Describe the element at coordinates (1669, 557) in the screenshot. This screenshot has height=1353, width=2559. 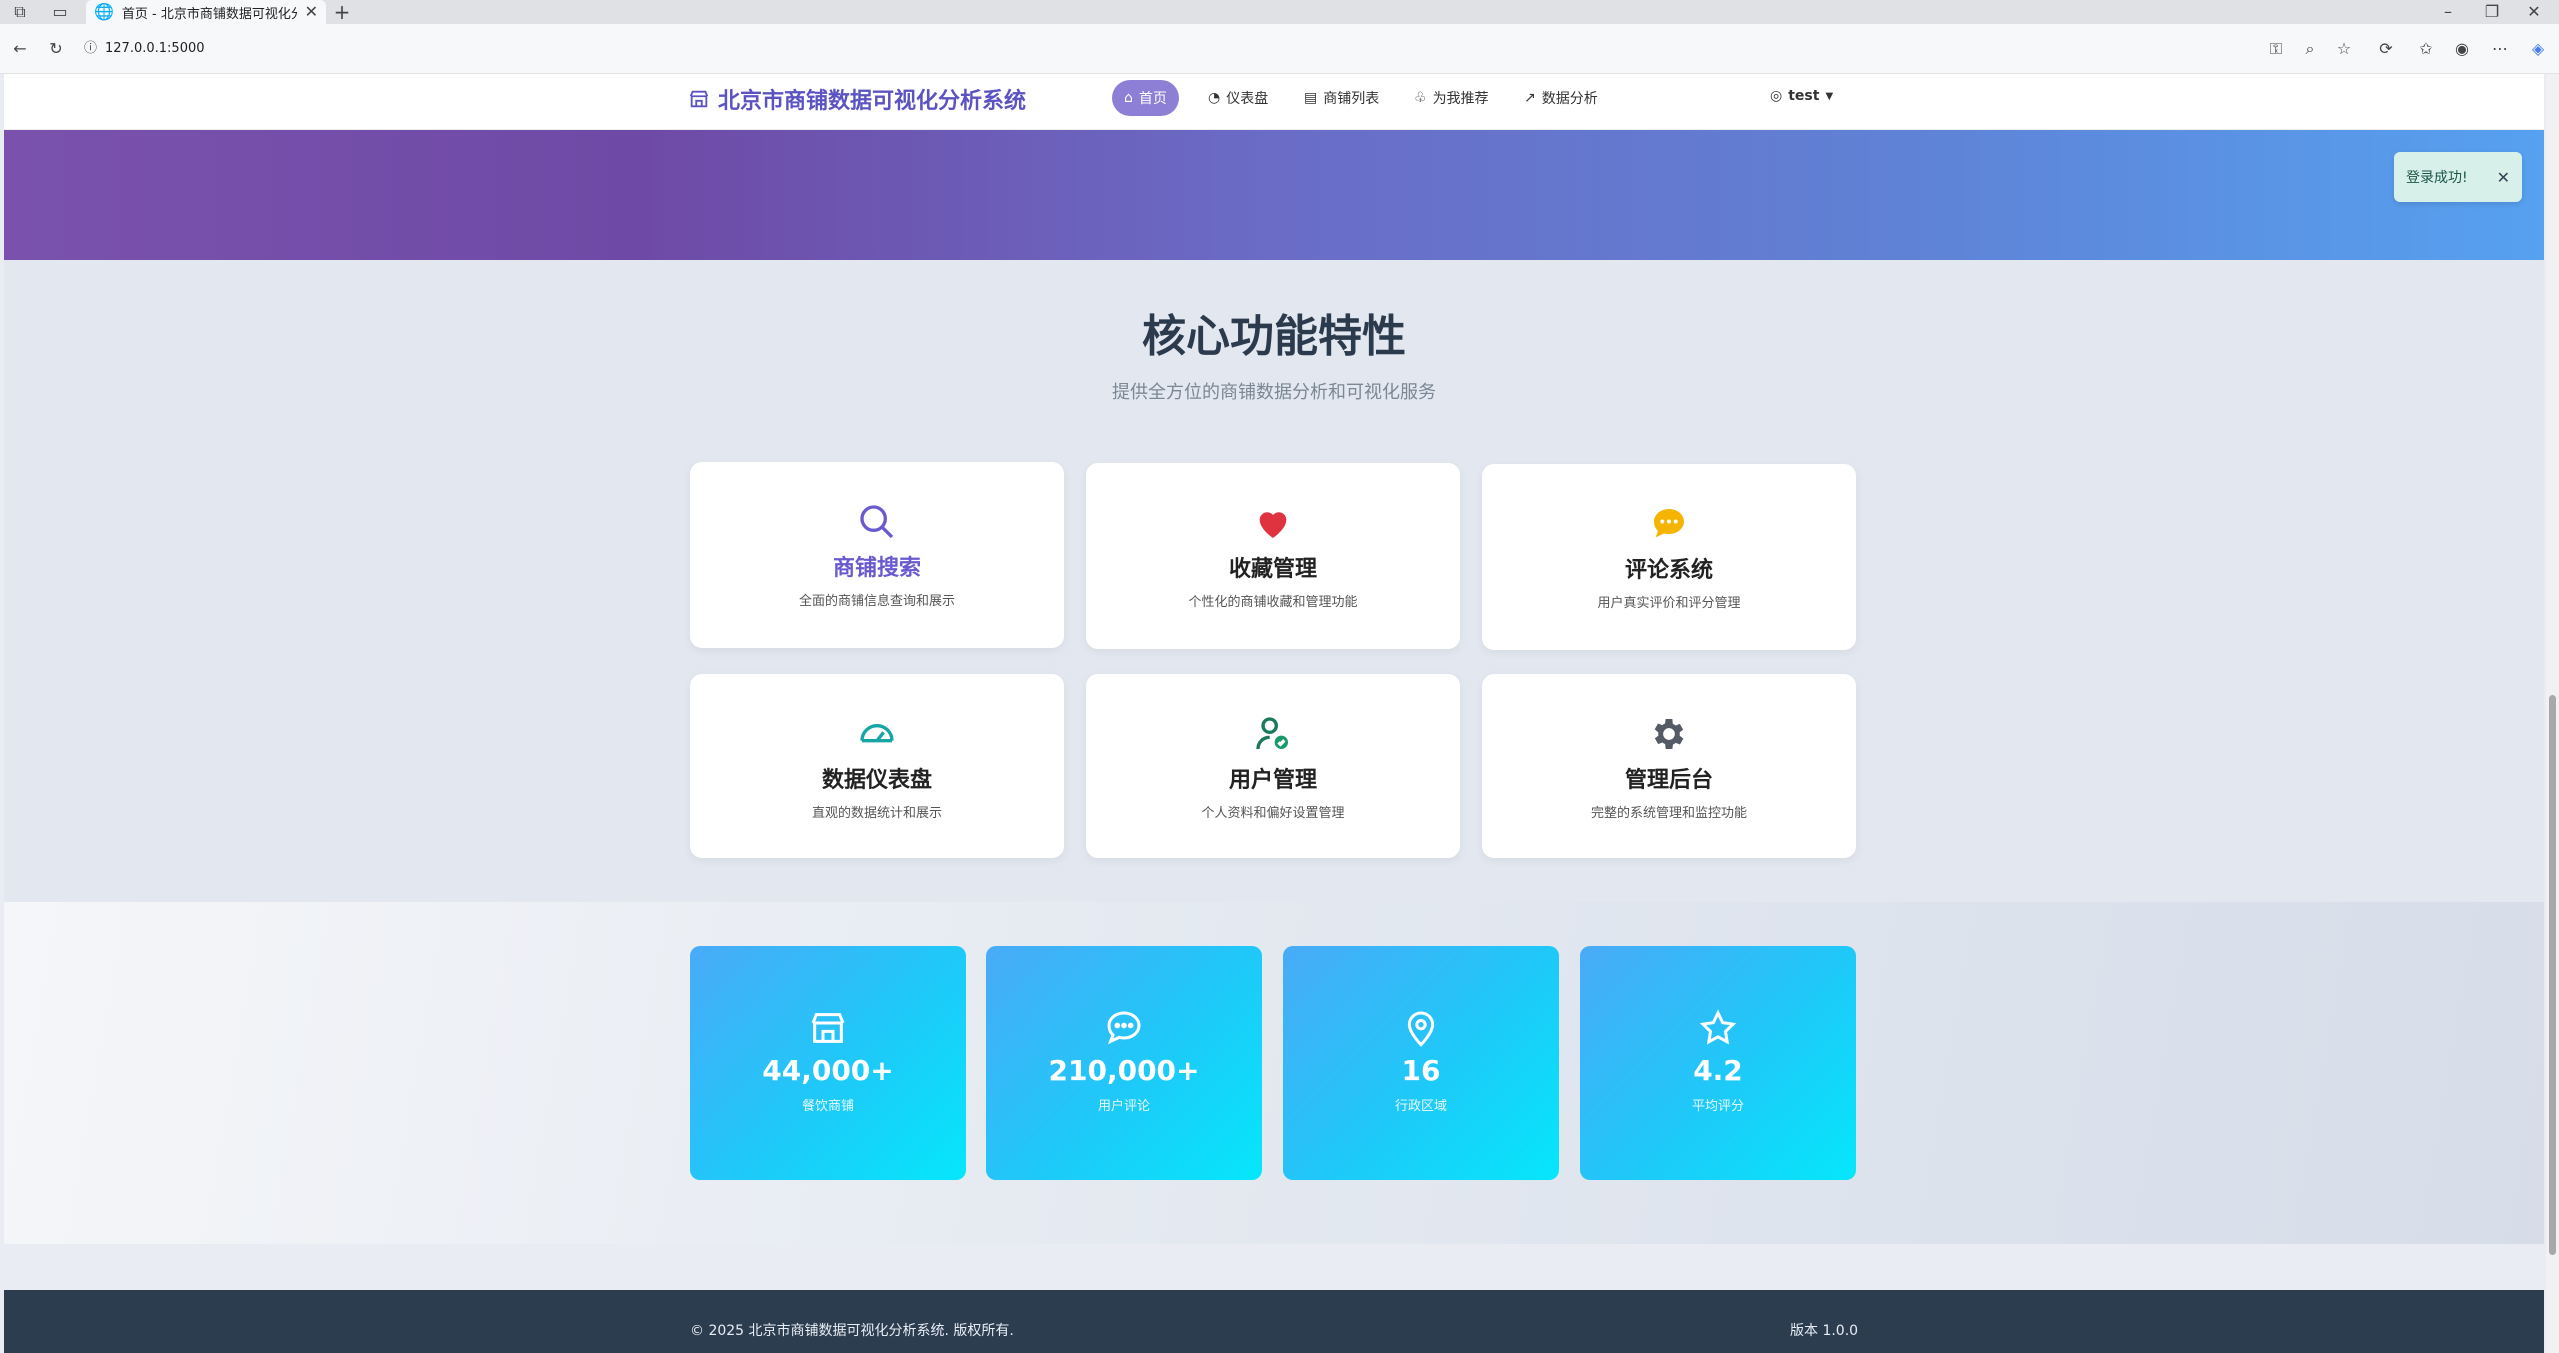
I see `feature-card-reviews: 评论系统 用户真实评价和评分管理` at that location.